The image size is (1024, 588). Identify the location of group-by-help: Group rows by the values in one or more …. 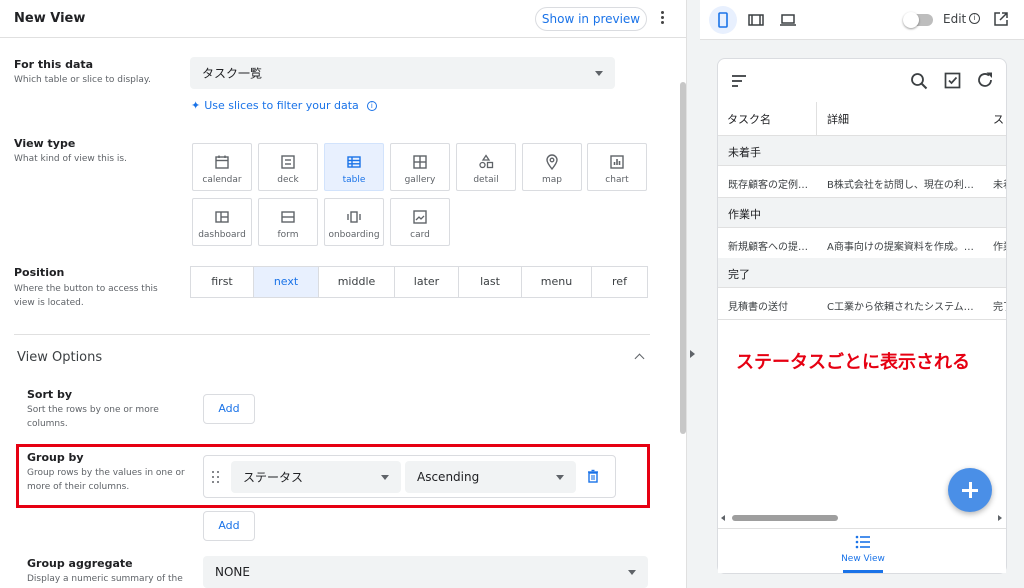
(106, 480).